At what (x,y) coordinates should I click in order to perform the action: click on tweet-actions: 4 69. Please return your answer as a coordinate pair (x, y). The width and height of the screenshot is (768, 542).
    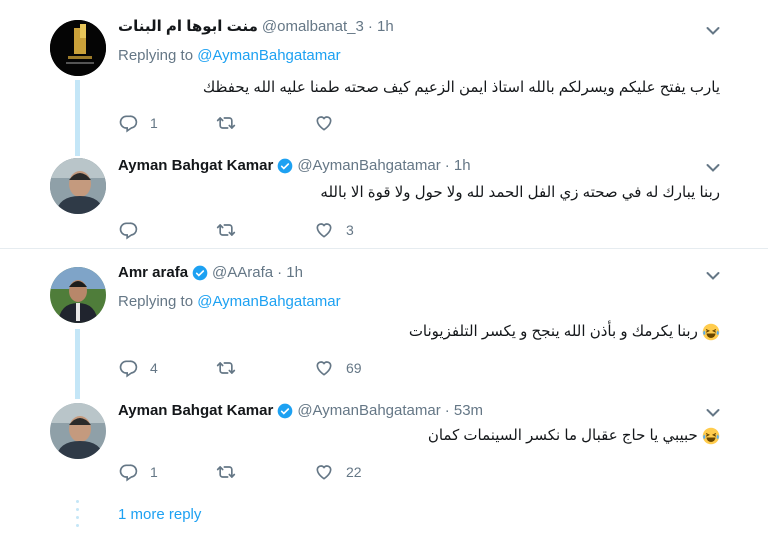
    Looking at the image, I should click on (265, 368).